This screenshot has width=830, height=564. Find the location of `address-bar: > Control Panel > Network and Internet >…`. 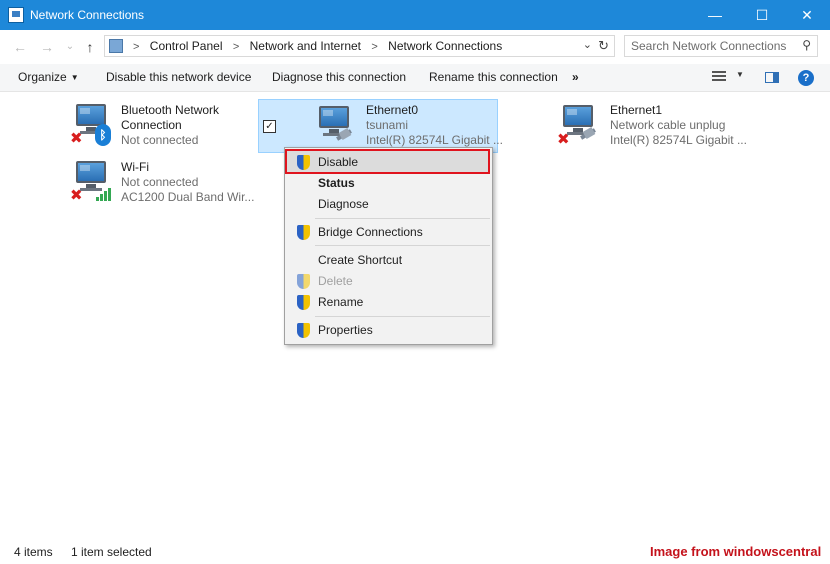

address-bar: > Control Panel > Network and Internet >… is located at coordinates (359, 46).